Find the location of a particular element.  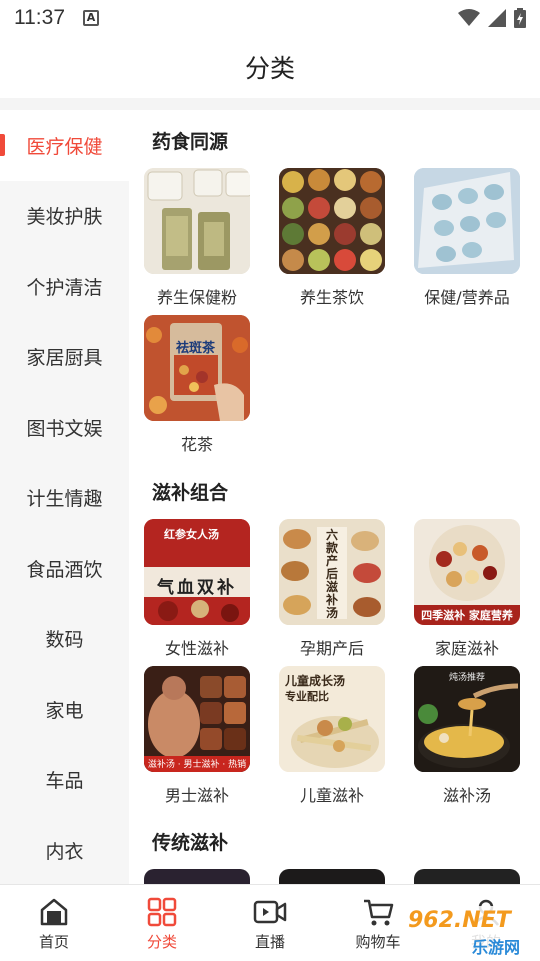

tab-live: 直播 is located at coordinates (270, 923).